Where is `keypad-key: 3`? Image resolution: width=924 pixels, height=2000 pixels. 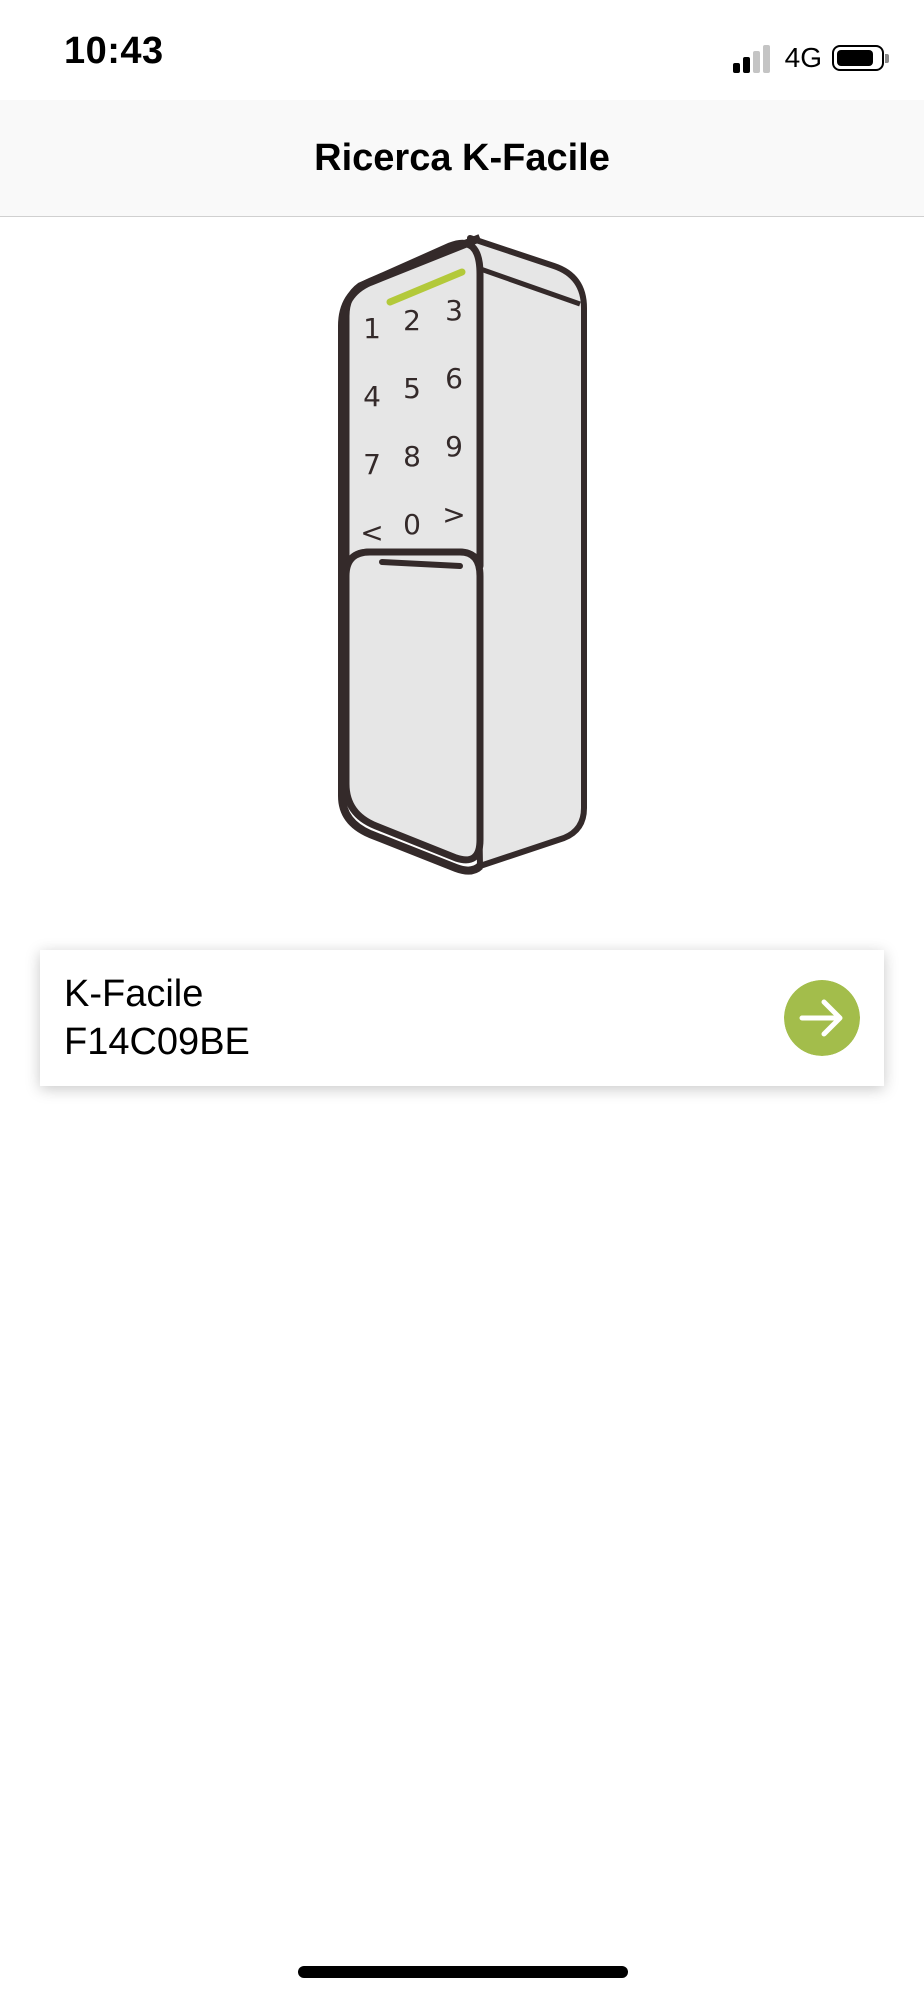 keypad-key: 3 is located at coordinates (454, 310).